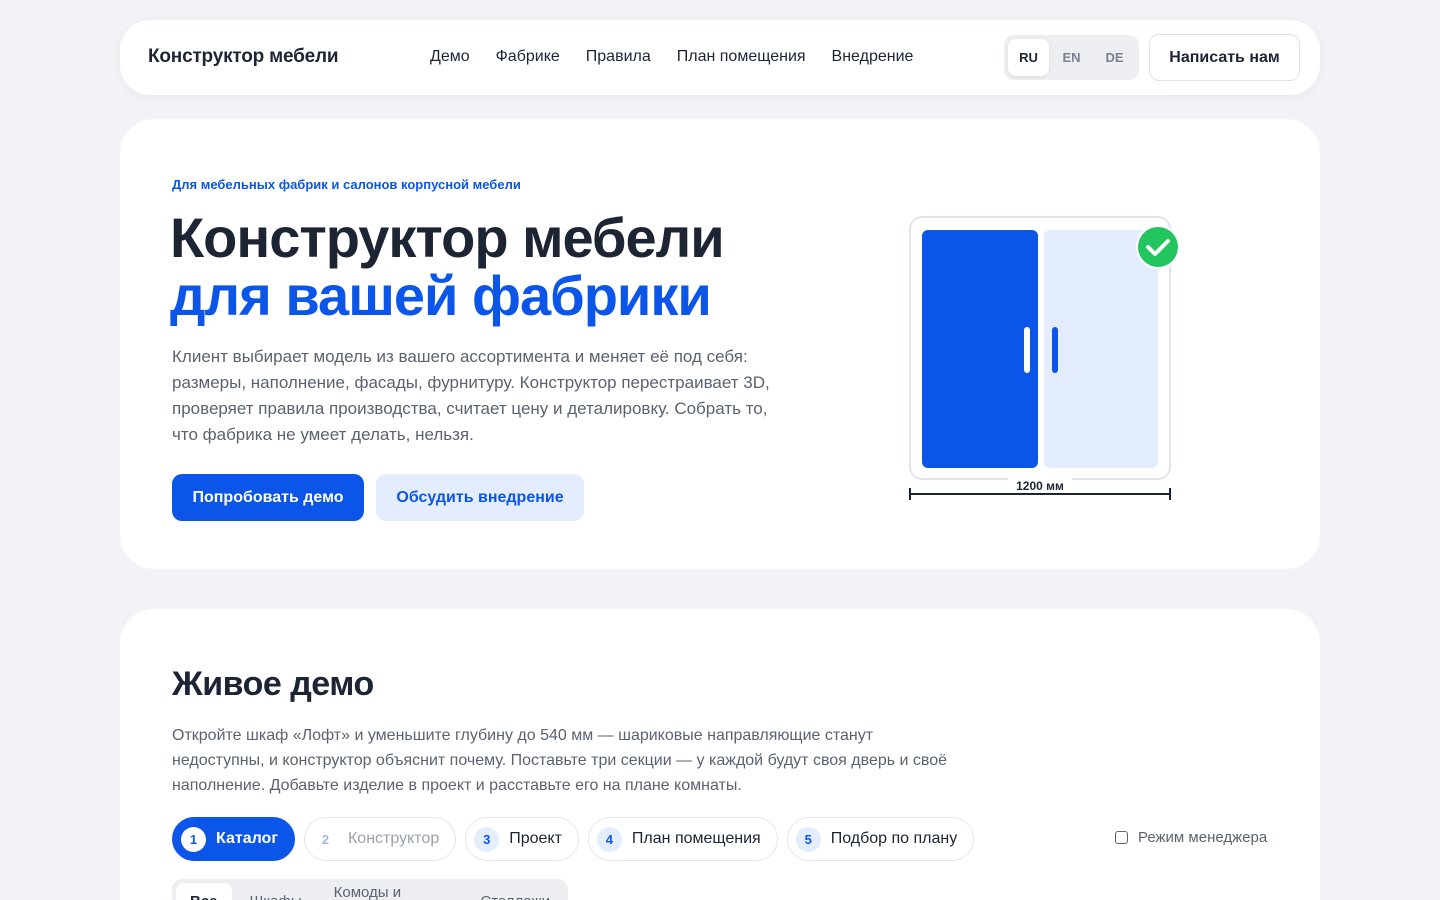 This screenshot has width=1440, height=900. I want to click on demo-title: Живое демо, so click(273, 684).